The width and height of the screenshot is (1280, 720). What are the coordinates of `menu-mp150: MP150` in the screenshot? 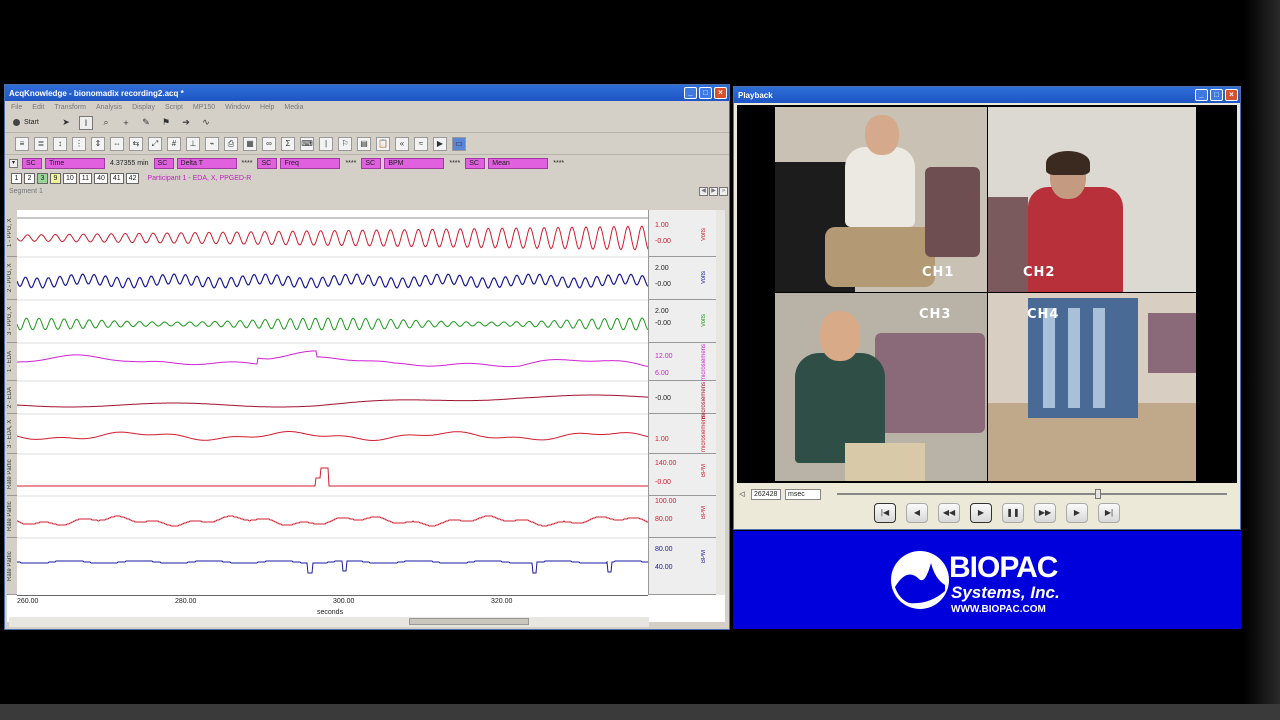 It's located at (204, 107).